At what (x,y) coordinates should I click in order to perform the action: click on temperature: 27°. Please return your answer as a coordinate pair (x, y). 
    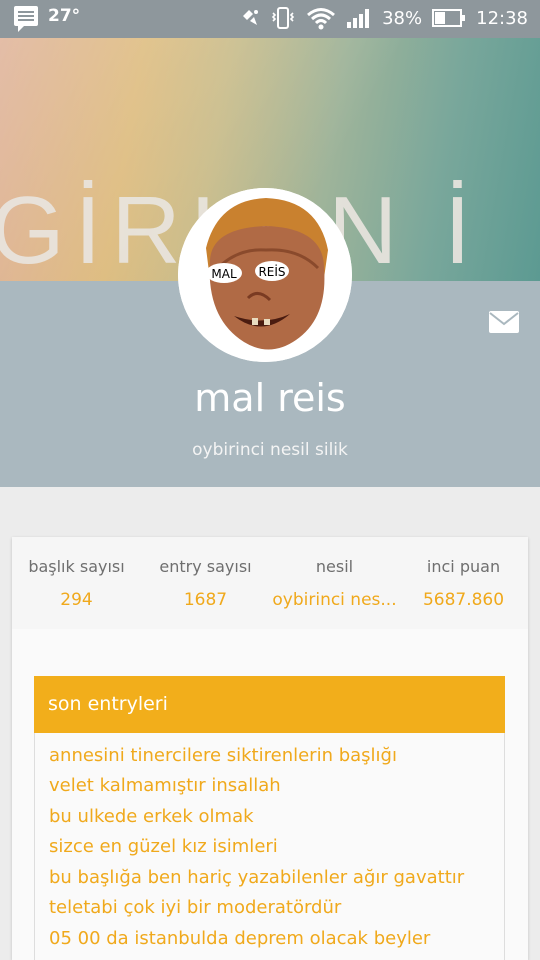
    Looking at the image, I should click on (64, 16).